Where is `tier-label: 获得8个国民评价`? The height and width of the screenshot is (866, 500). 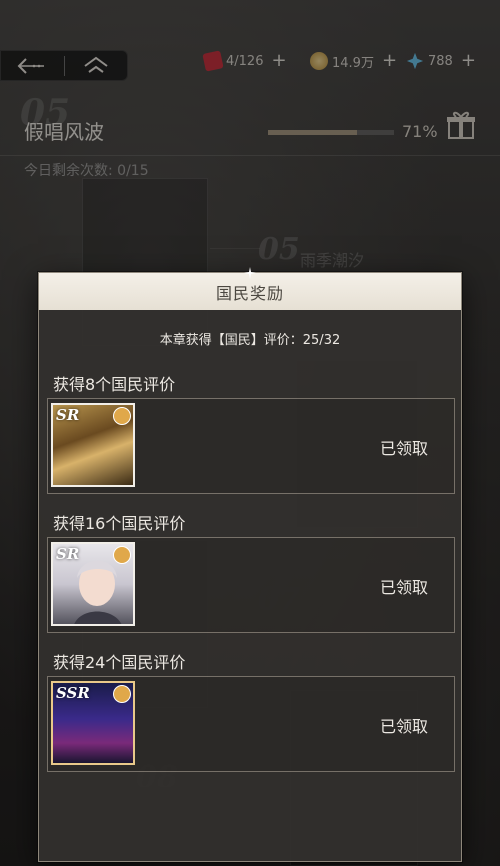
tier-label: 获得8个国民评价 is located at coordinates (114, 384).